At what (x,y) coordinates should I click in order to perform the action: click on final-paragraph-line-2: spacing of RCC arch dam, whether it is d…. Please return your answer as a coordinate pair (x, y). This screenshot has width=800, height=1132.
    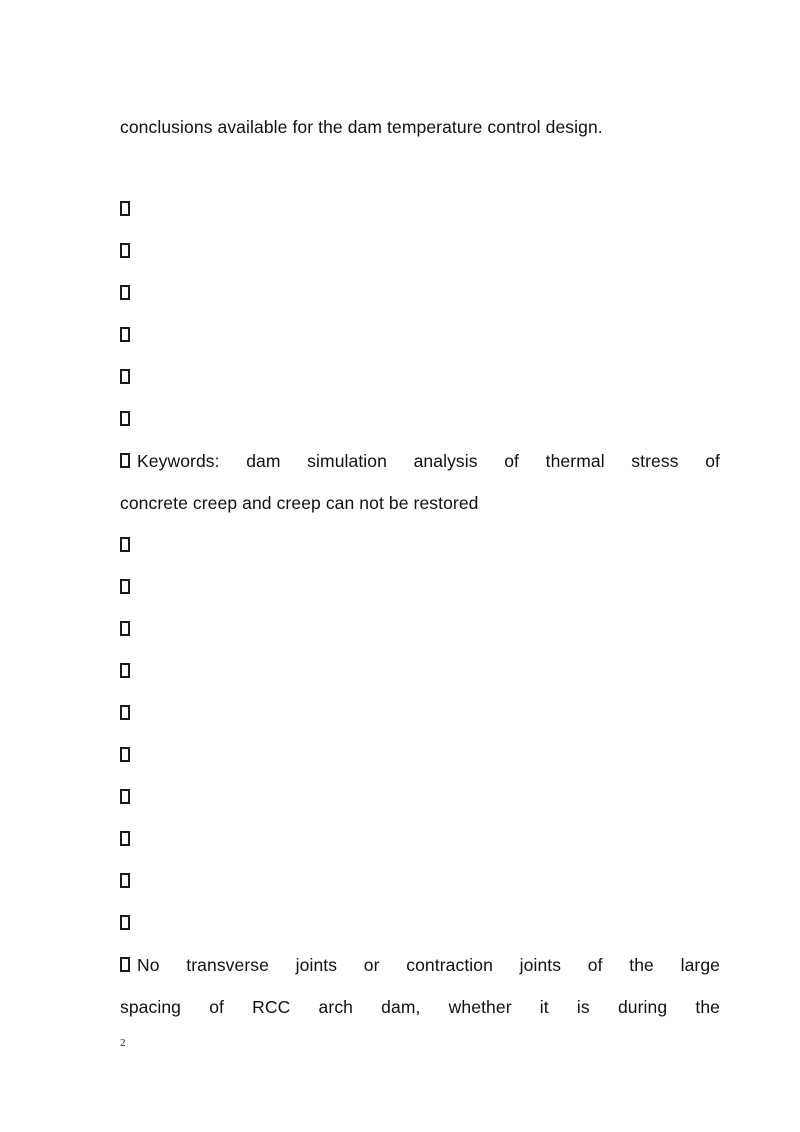
    Looking at the image, I should click on (420, 1007).